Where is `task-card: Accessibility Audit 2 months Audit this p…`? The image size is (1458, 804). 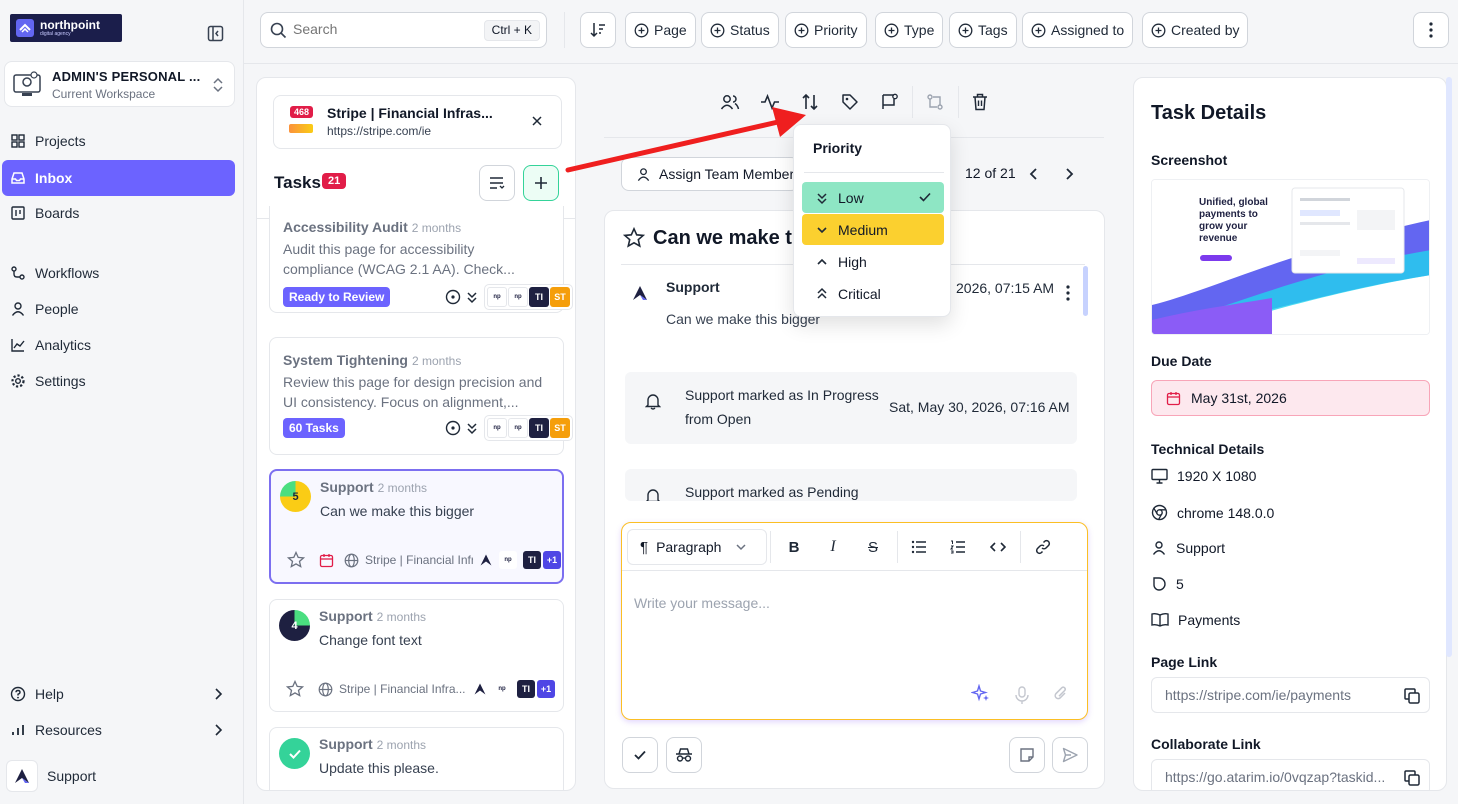
task-card: Accessibility Audit 2 months Audit this p… is located at coordinates (421, 259).